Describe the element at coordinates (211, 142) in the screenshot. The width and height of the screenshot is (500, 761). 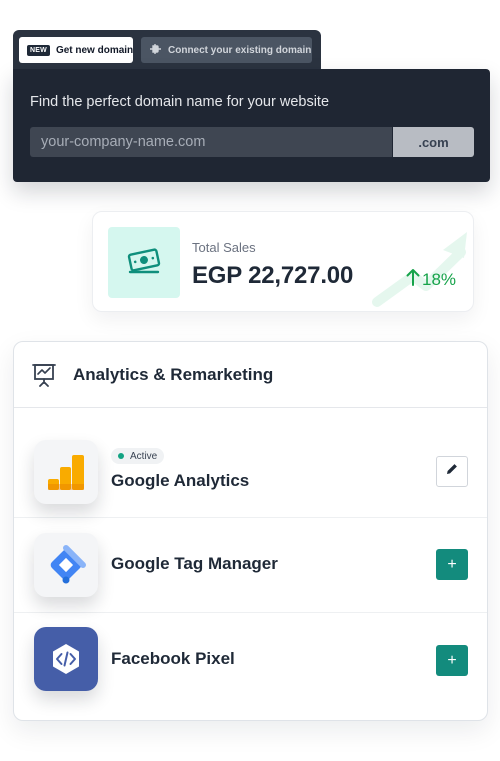
I see `domain-search-input: your-company-name.com` at that location.